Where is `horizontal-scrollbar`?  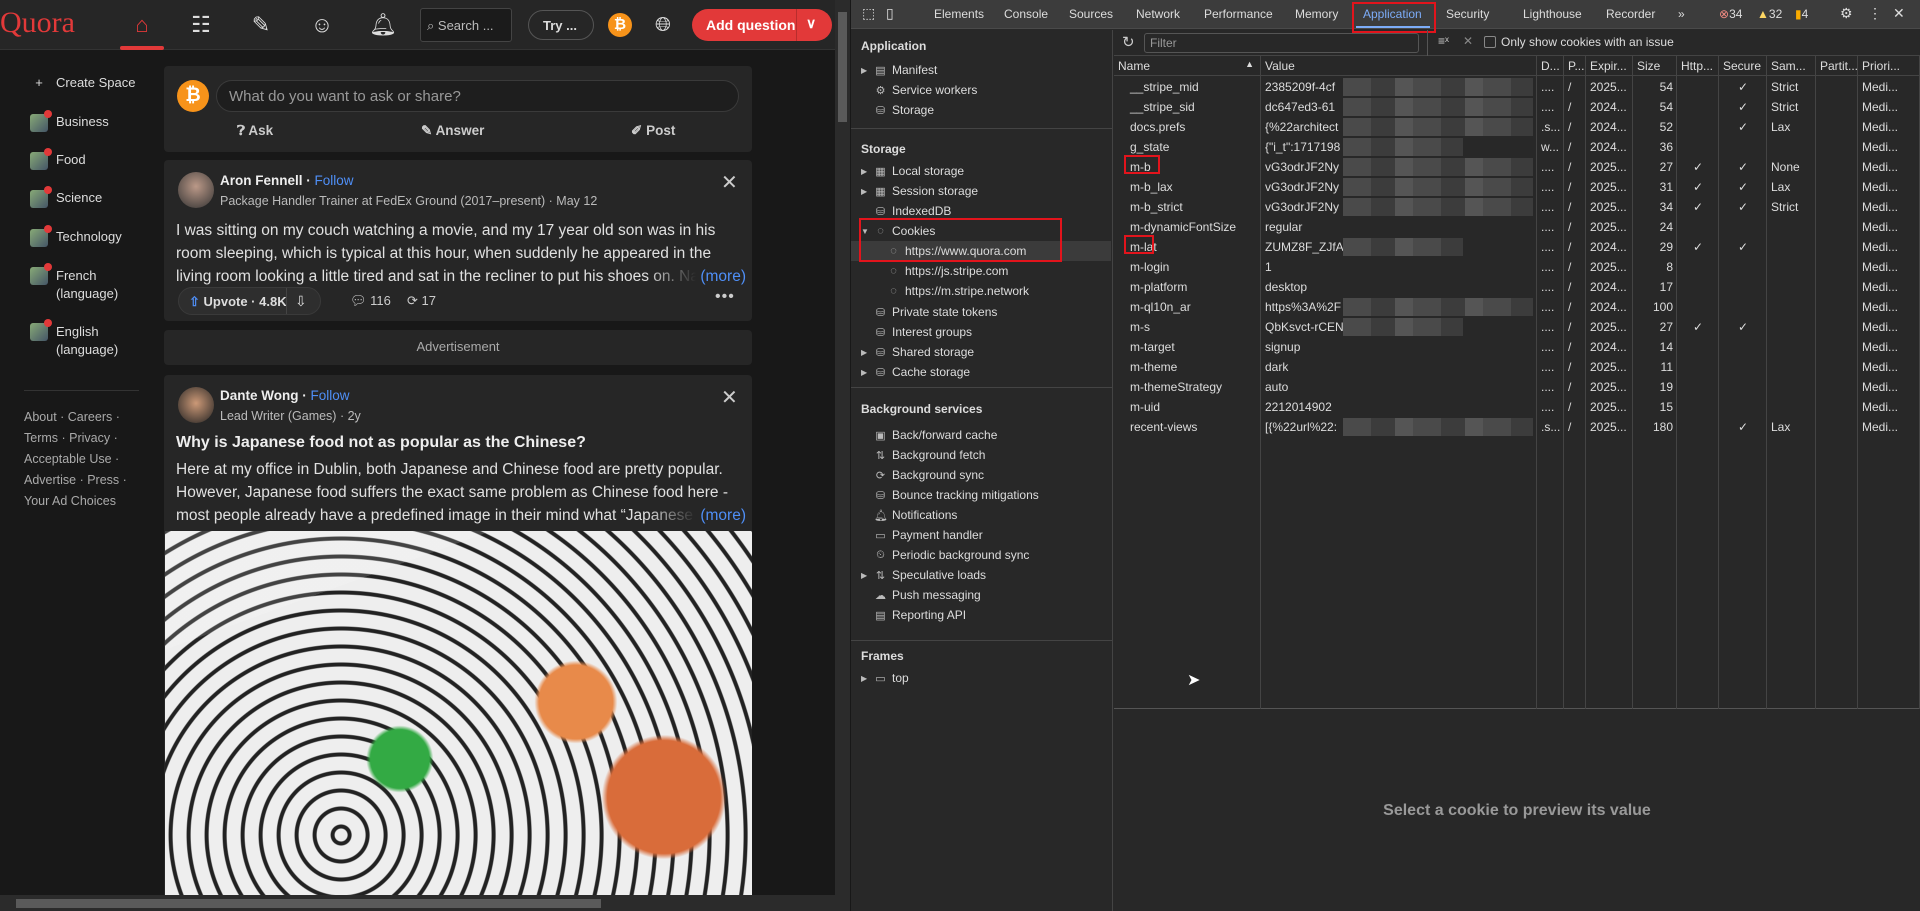
horizontal-scrollbar is located at coordinates (425, 903).